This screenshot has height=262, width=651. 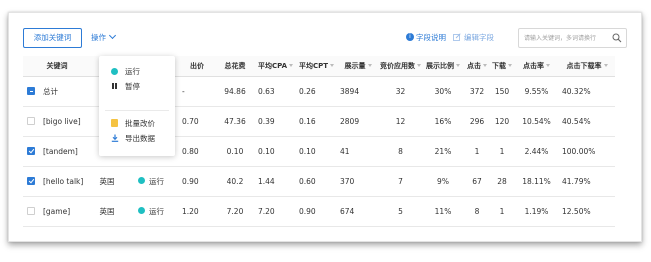 I want to click on keyword-cell: [tandem], so click(x=57, y=151).